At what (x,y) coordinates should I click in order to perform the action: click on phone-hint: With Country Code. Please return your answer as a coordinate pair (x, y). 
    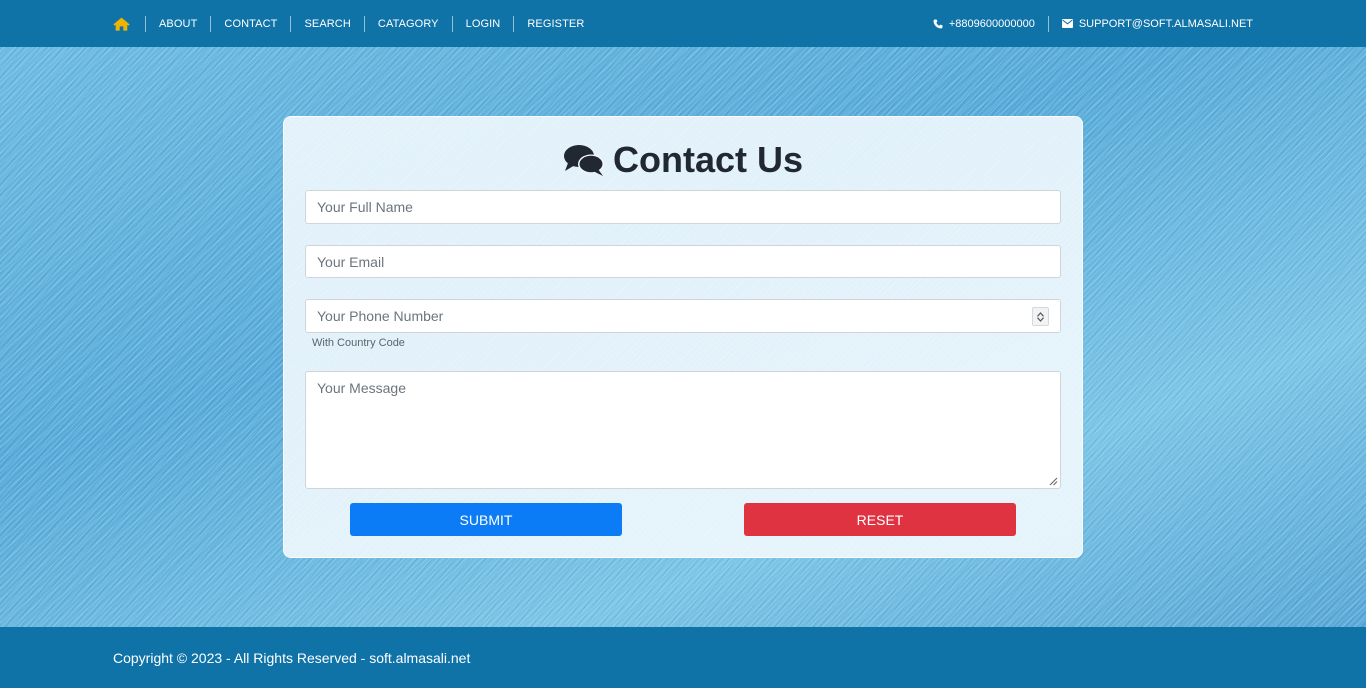
    Looking at the image, I should click on (358, 343).